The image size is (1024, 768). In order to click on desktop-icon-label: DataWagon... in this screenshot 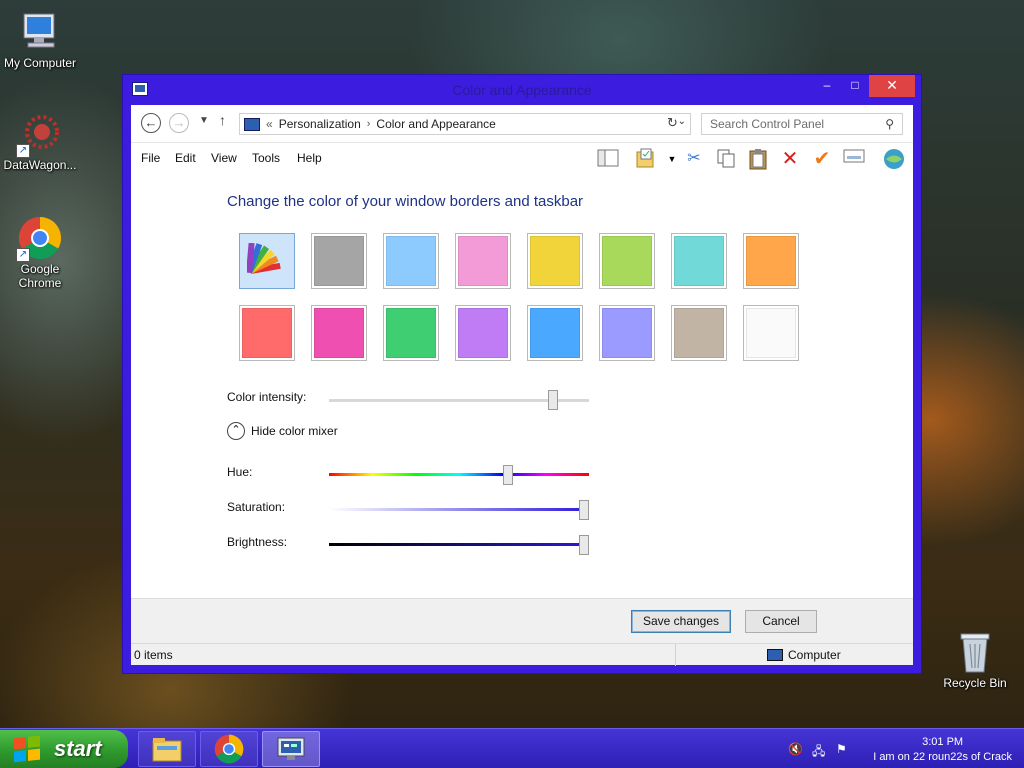, I will do `click(40, 165)`.